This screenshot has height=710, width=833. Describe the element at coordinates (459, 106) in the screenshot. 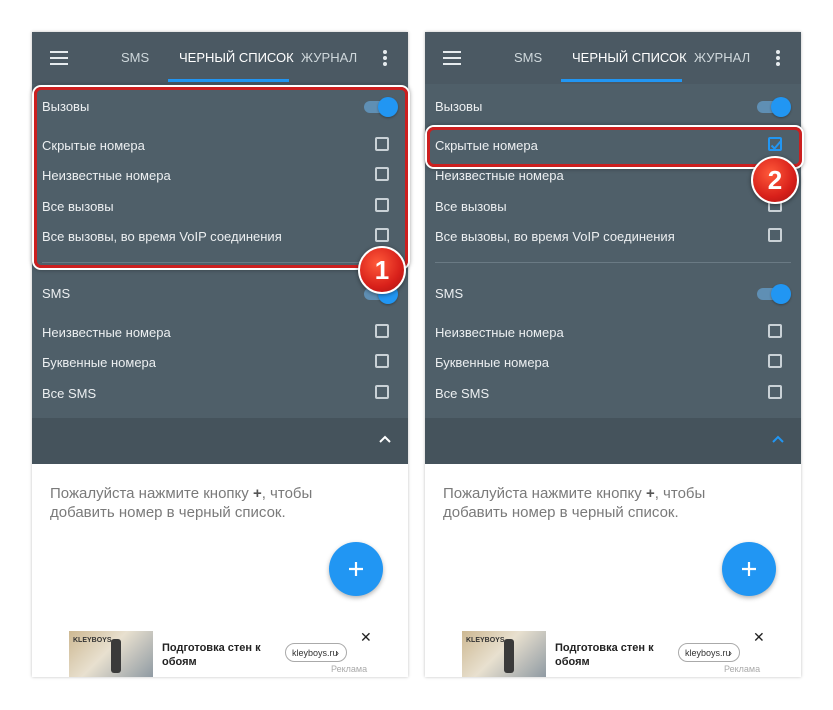

I see `calls-section-title: Вызовы` at that location.